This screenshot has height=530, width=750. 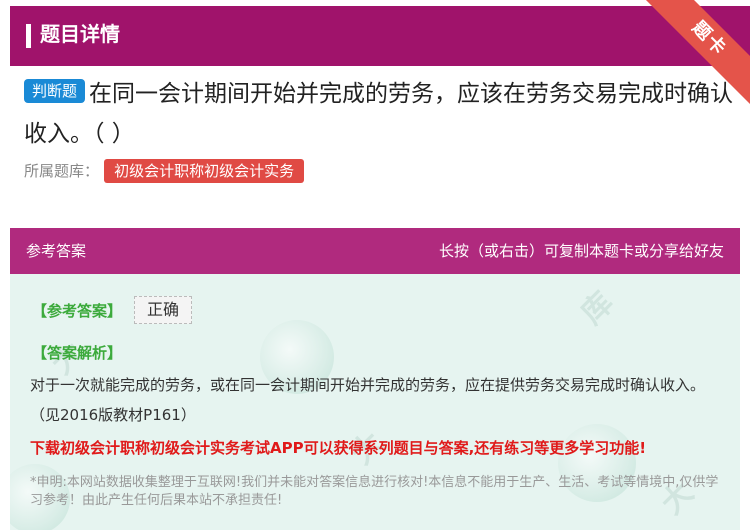 What do you see at coordinates (597, 308) in the screenshot?
I see `watermark-glyph: 库` at bounding box center [597, 308].